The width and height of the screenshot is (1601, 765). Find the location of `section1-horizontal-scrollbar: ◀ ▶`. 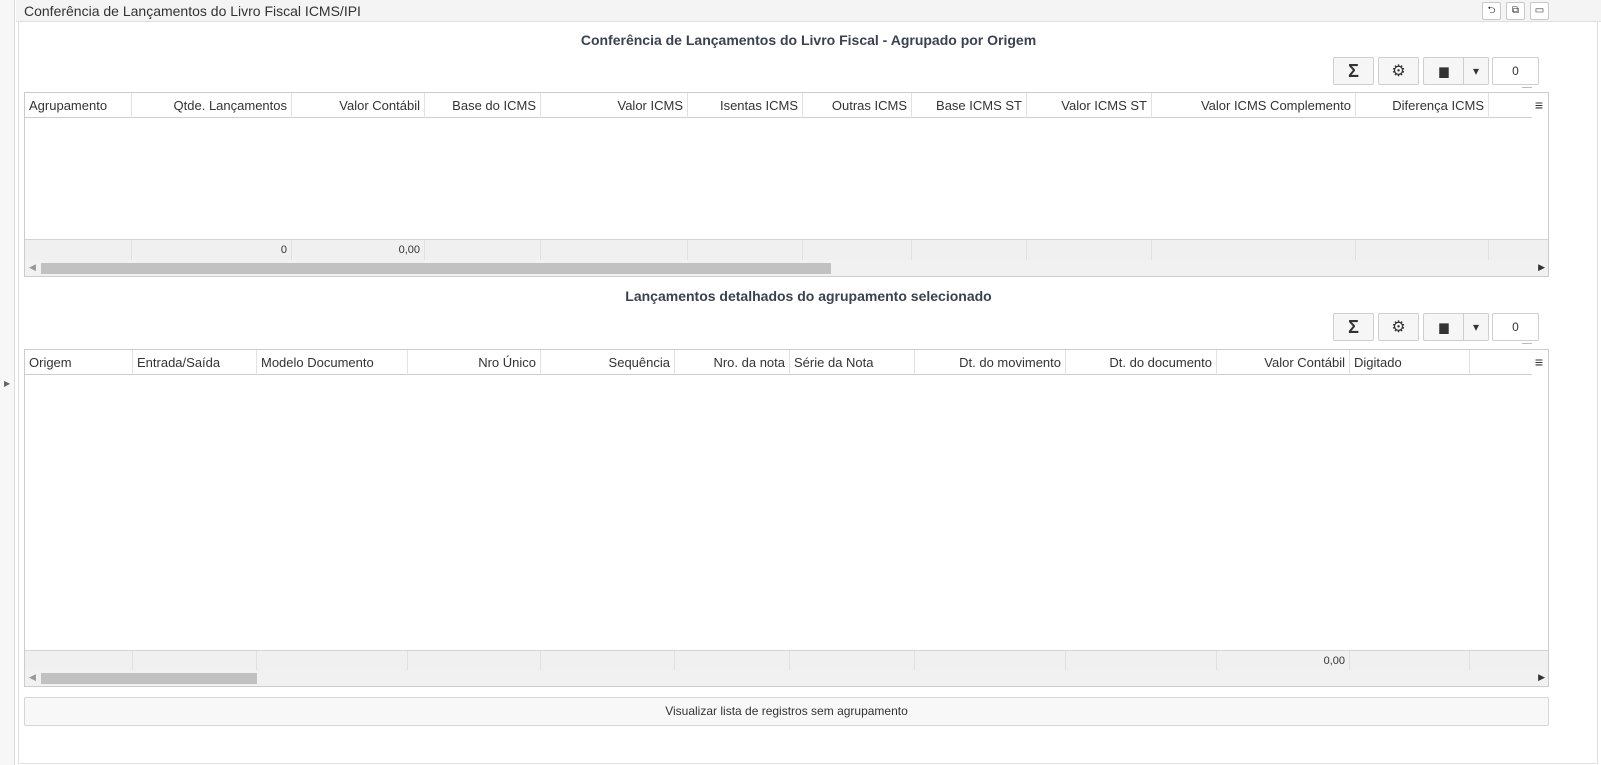

section1-horizontal-scrollbar: ◀ ▶ is located at coordinates (786, 268).